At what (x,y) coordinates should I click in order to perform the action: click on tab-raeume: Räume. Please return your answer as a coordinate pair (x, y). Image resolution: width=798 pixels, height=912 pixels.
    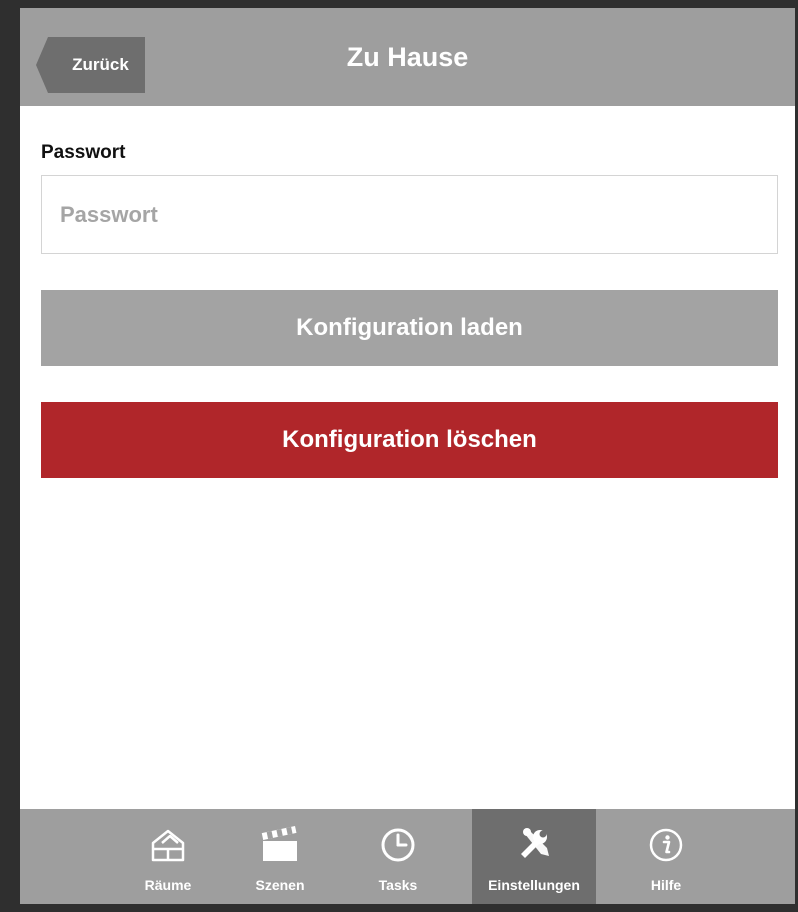
    Looking at the image, I should click on (168, 856).